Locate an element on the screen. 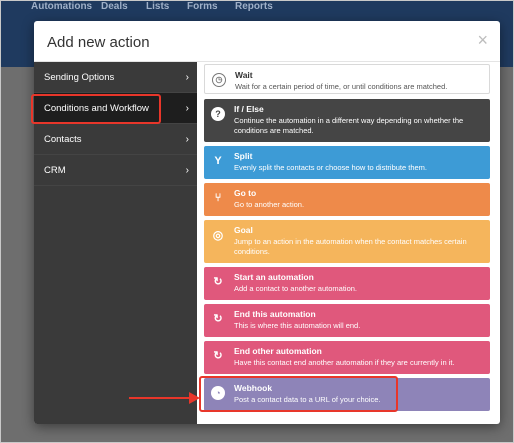 The height and width of the screenshot is (443, 514). question-icon: ? is located at coordinates (218, 114).